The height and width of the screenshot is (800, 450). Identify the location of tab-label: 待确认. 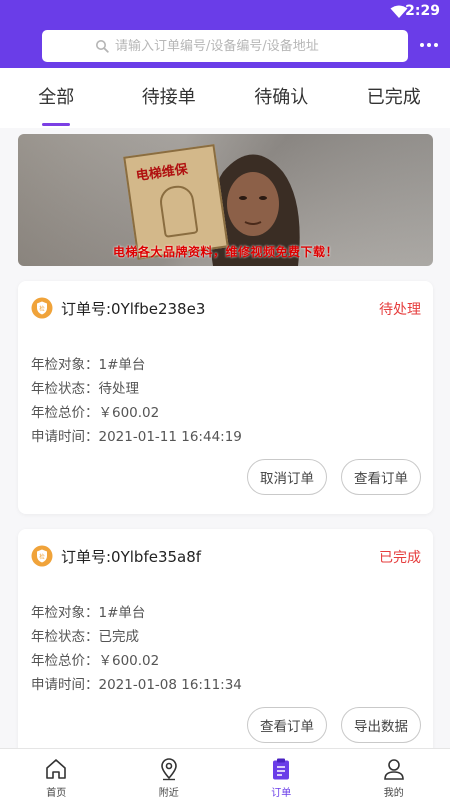
(281, 97).